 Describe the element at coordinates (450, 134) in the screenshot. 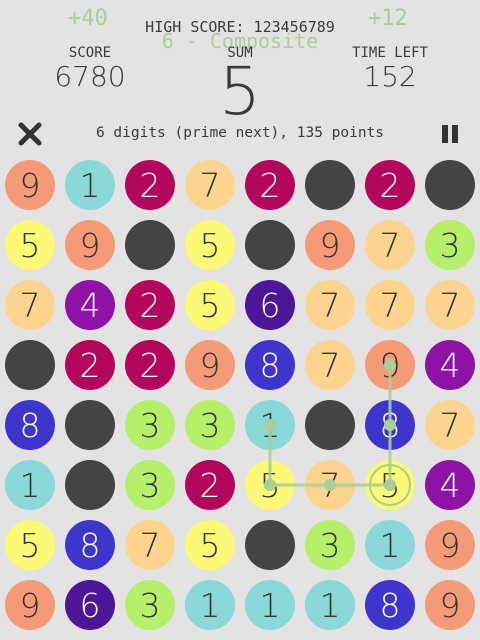

I see `pause-icon` at that location.